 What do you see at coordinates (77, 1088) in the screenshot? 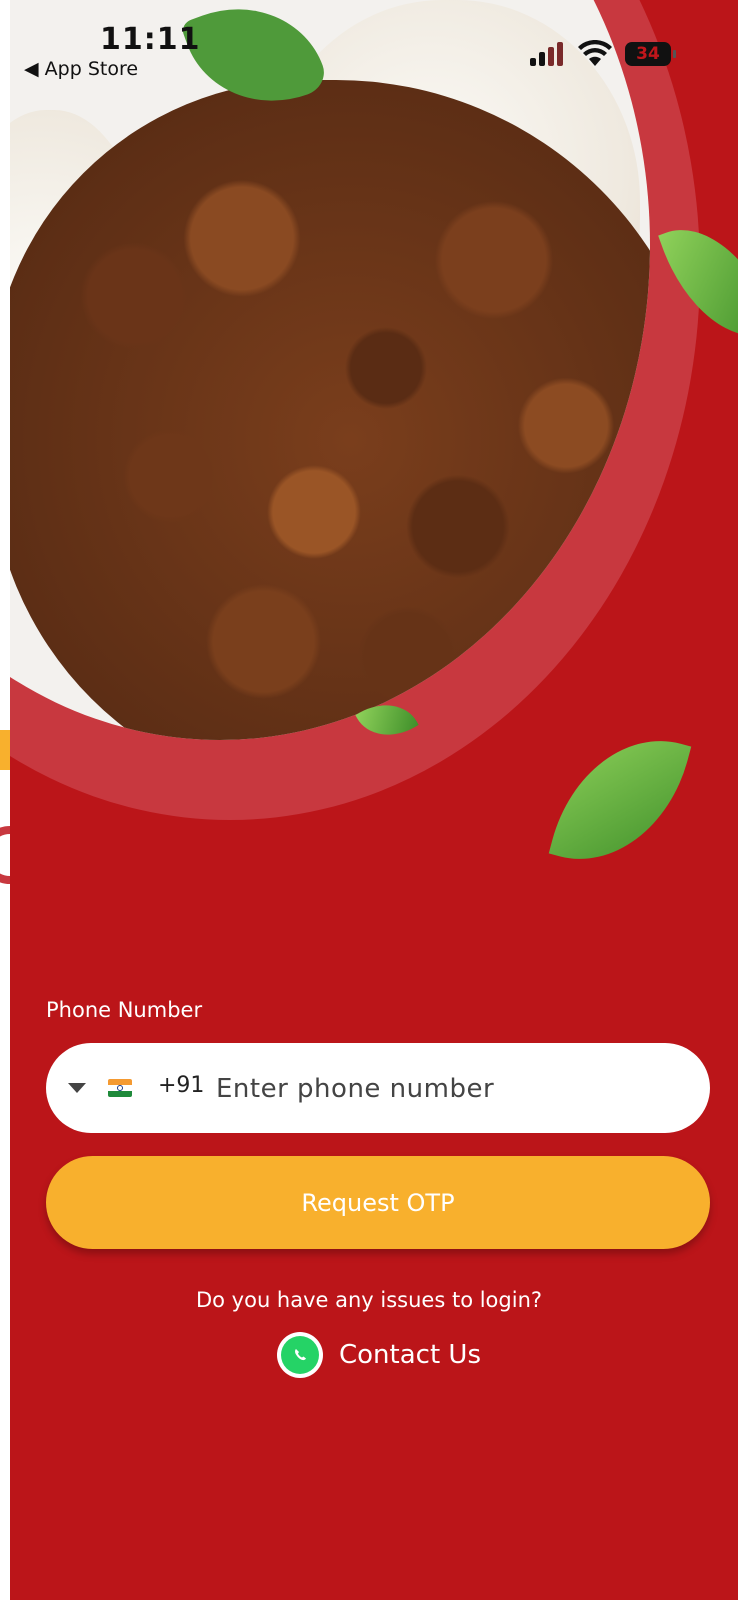
I see `chevron-down-icon` at bounding box center [77, 1088].